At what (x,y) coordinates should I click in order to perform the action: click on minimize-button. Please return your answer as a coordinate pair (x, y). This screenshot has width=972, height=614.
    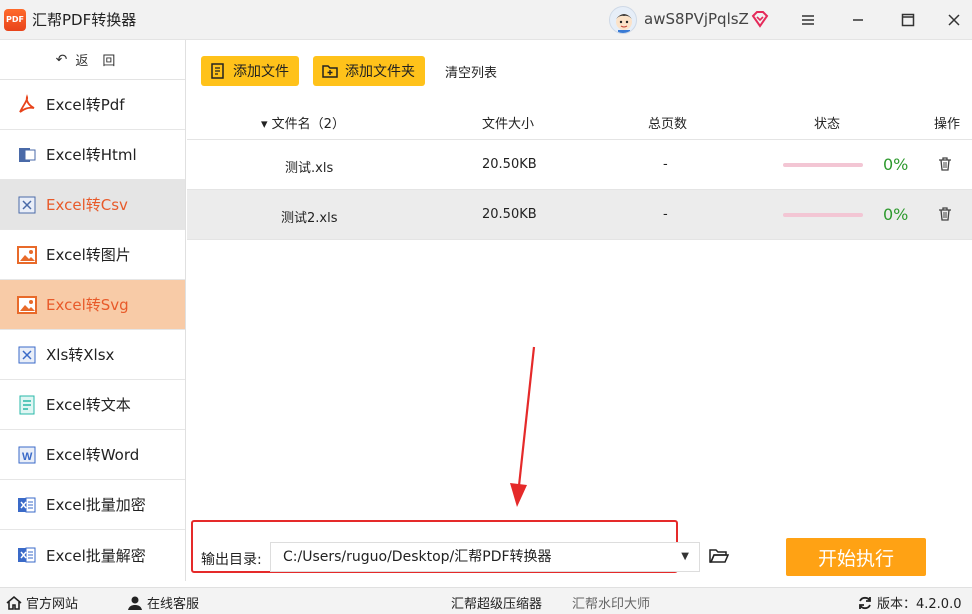
    Looking at the image, I should click on (858, 20).